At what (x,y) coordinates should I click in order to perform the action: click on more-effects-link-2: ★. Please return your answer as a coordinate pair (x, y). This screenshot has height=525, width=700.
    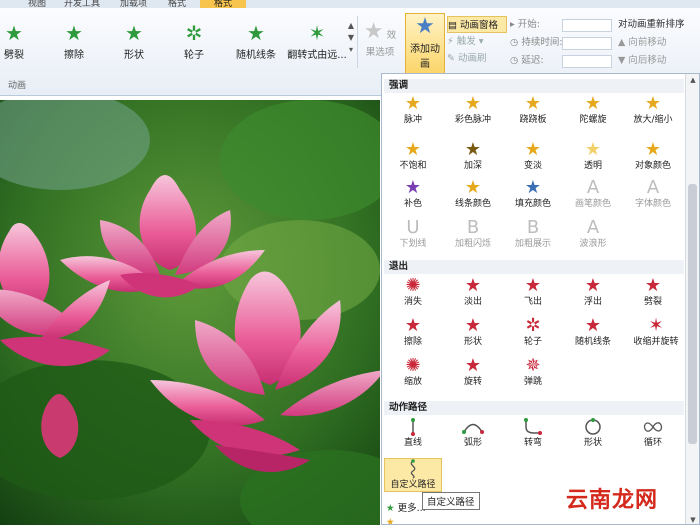
    Looking at the image, I should click on (390, 520).